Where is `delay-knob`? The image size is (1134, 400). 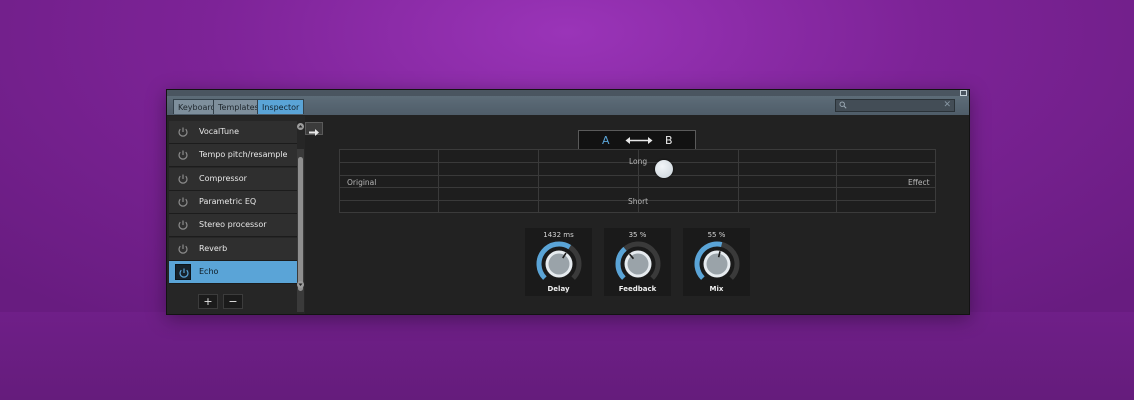 delay-knob is located at coordinates (559, 264).